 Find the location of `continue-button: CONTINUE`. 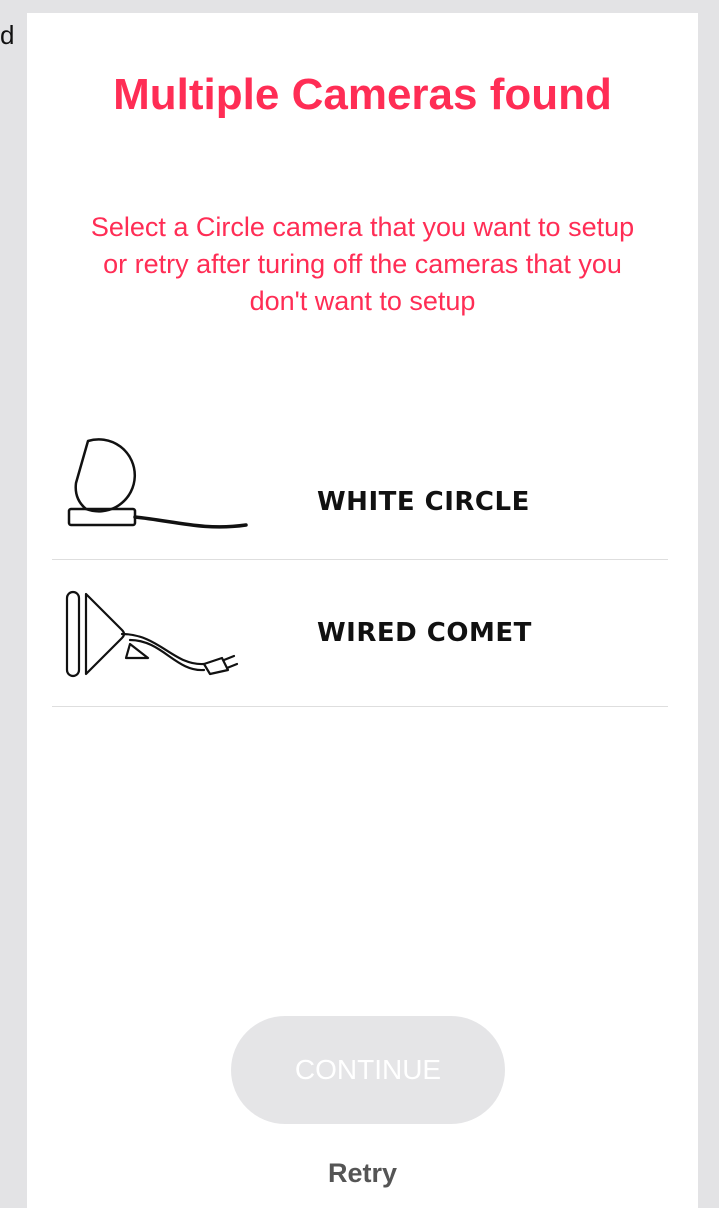

continue-button: CONTINUE is located at coordinates (368, 1070).